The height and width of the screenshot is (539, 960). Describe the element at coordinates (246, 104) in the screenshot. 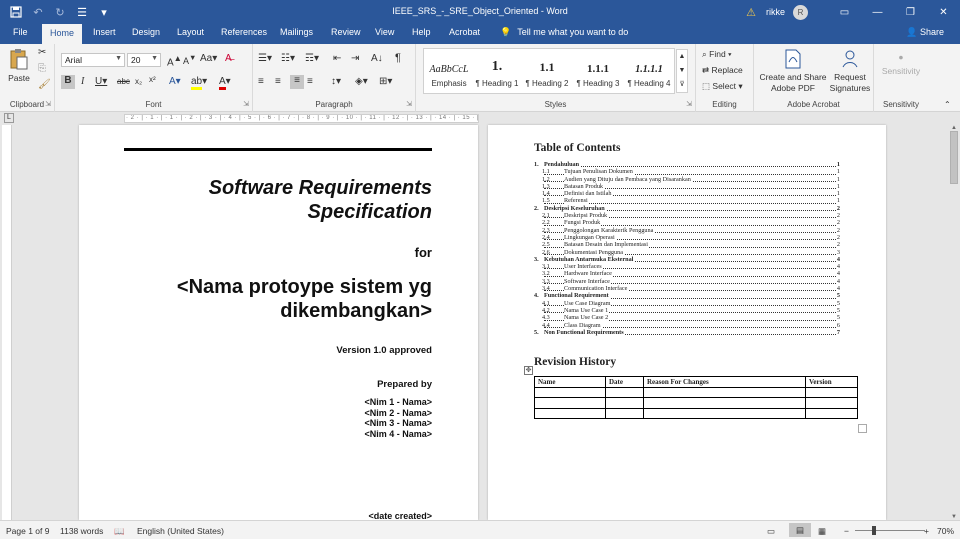

I see `font-launcher-icon: ⇲` at that location.